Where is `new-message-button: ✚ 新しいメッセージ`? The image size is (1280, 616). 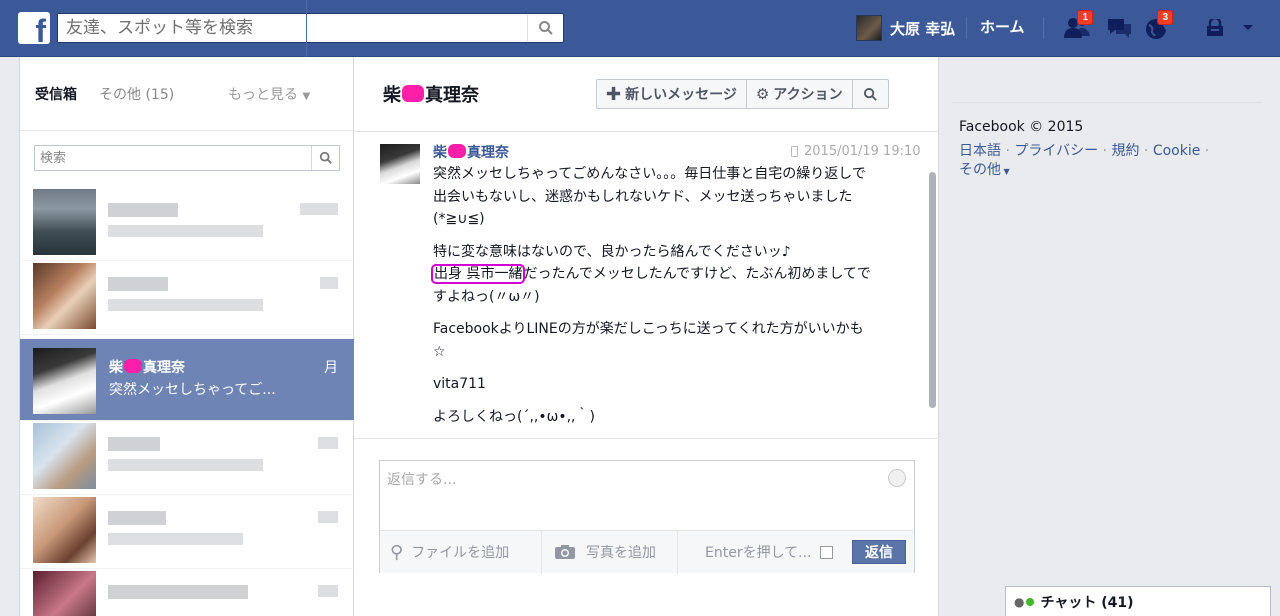 new-message-button: ✚ 新しいメッセージ is located at coordinates (672, 94).